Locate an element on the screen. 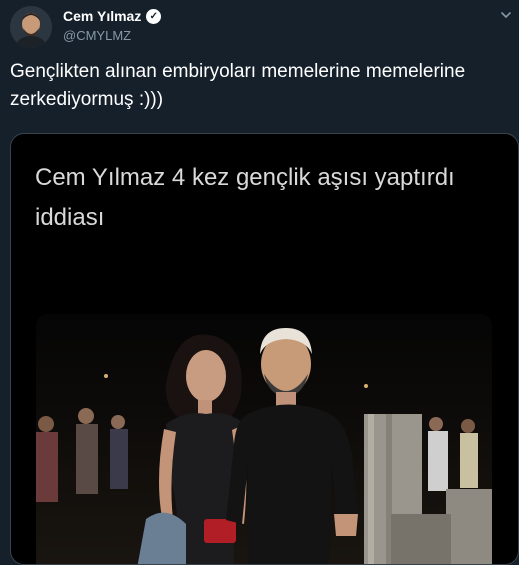 The height and width of the screenshot is (565, 519). author-name: Cem Yılmaz is located at coordinates (102, 16).